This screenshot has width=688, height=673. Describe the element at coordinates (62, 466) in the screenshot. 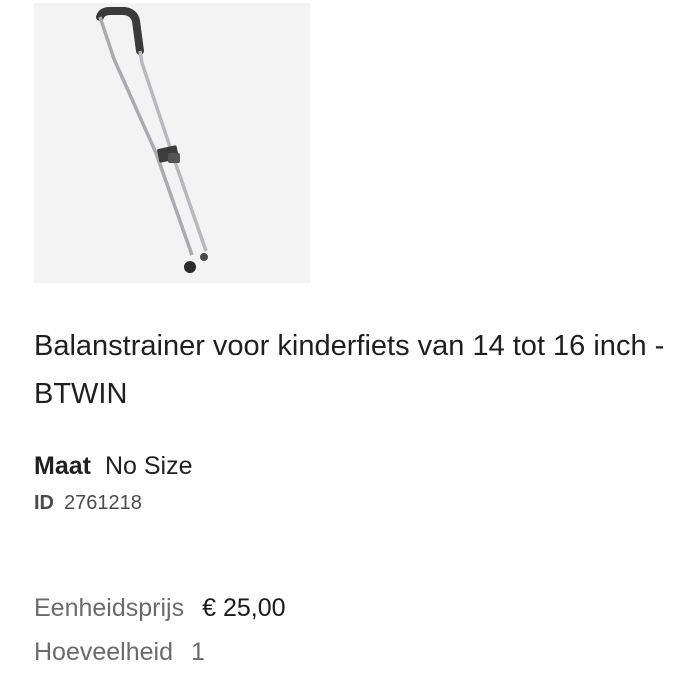

I see `size-label: Maat` at that location.